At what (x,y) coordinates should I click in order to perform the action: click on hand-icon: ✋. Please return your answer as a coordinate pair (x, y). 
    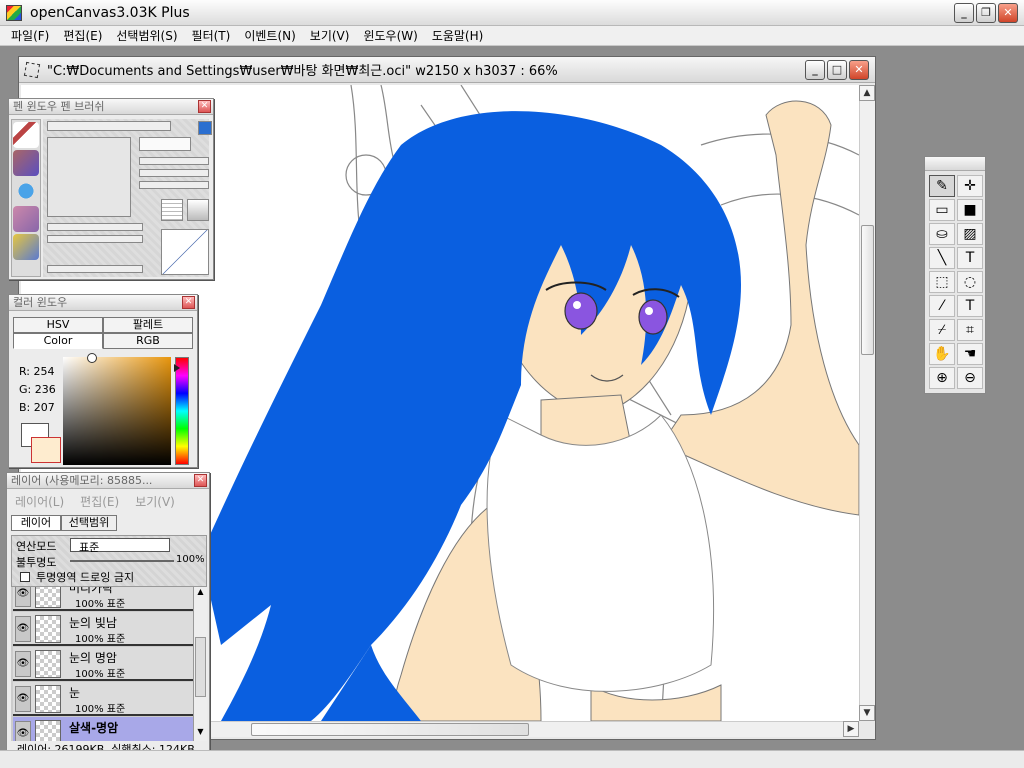
    Looking at the image, I should click on (942, 354).